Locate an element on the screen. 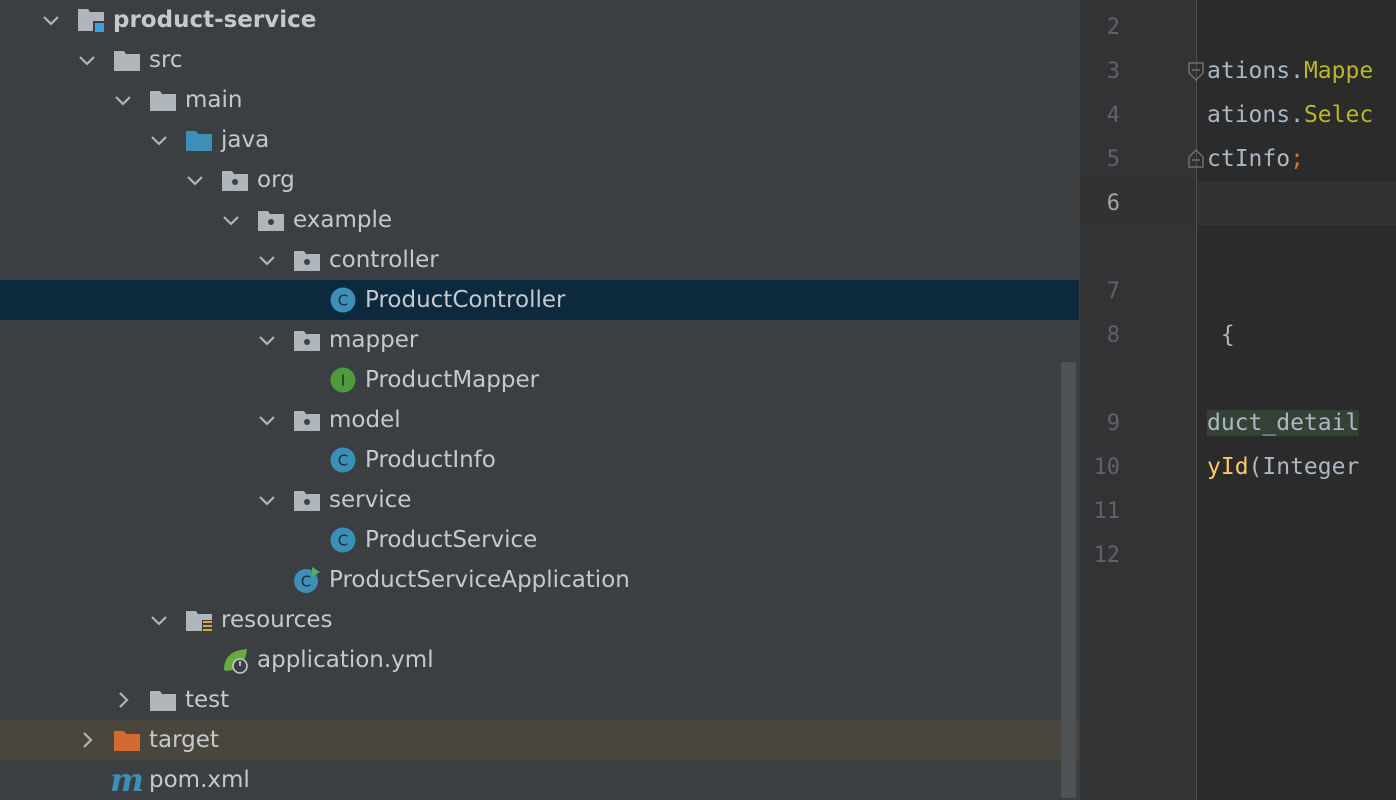  code-token: yId is located at coordinates (1228, 467).